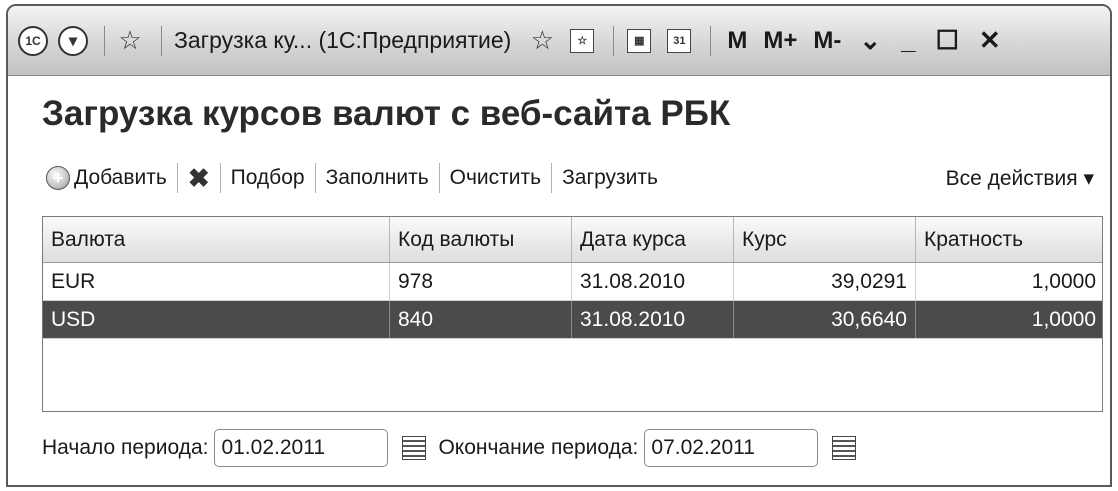 The width and height of the screenshot is (1118, 491). What do you see at coordinates (216, 239) in the screenshot?
I see `column-header-currency: Валюта` at bounding box center [216, 239].